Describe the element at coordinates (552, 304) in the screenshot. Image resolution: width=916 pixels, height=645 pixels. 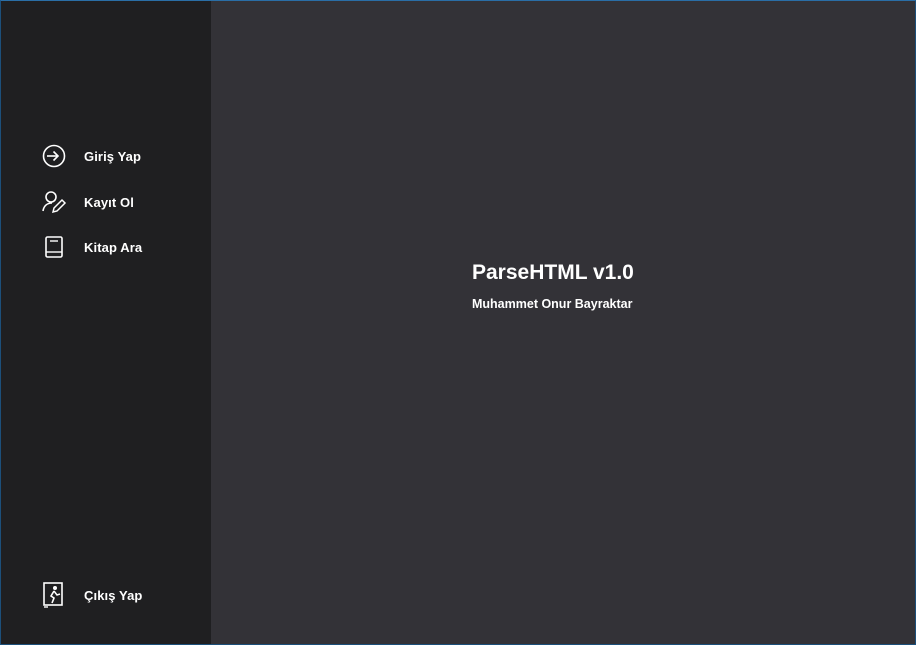
I see `app-author: Muhammet Onur Bayraktar` at that location.